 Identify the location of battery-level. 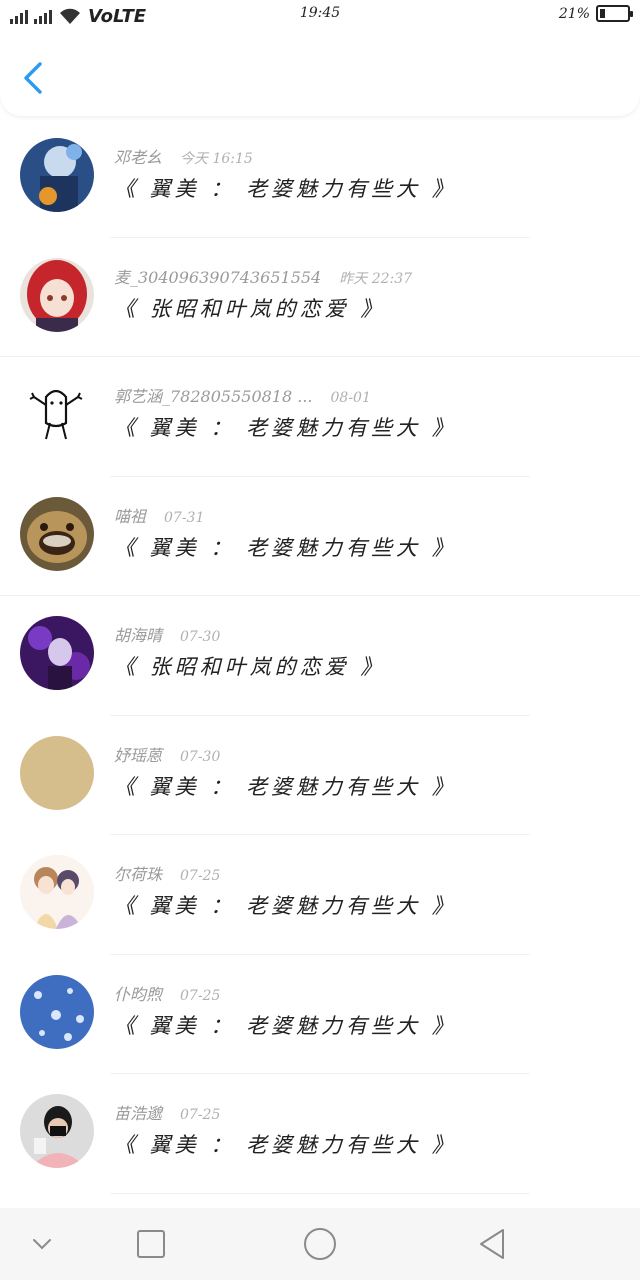
(603, 13).